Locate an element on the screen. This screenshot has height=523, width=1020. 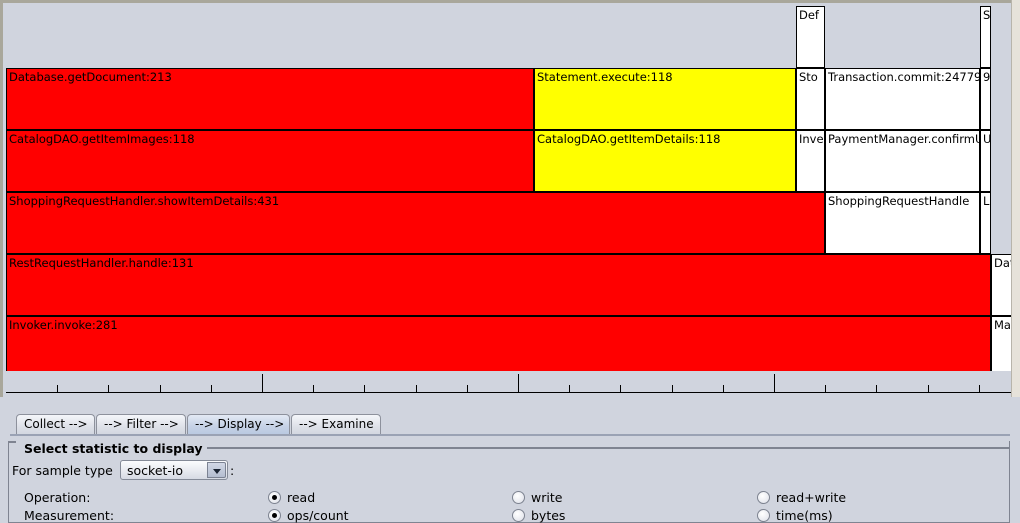
flamegraph-frame: Invoker.invoke:281 is located at coordinates (498, 343).